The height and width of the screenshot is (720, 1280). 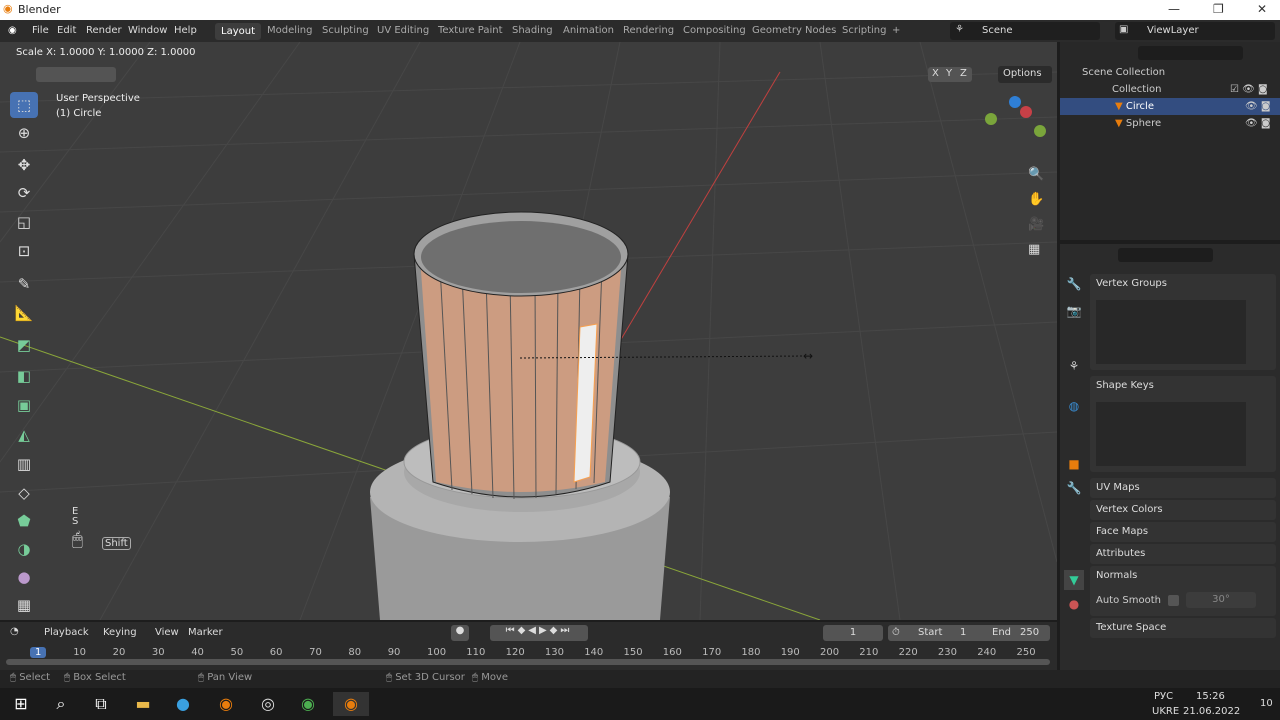 What do you see at coordinates (183, 704) in the screenshot?
I see `telegram-icon: ●` at bounding box center [183, 704].